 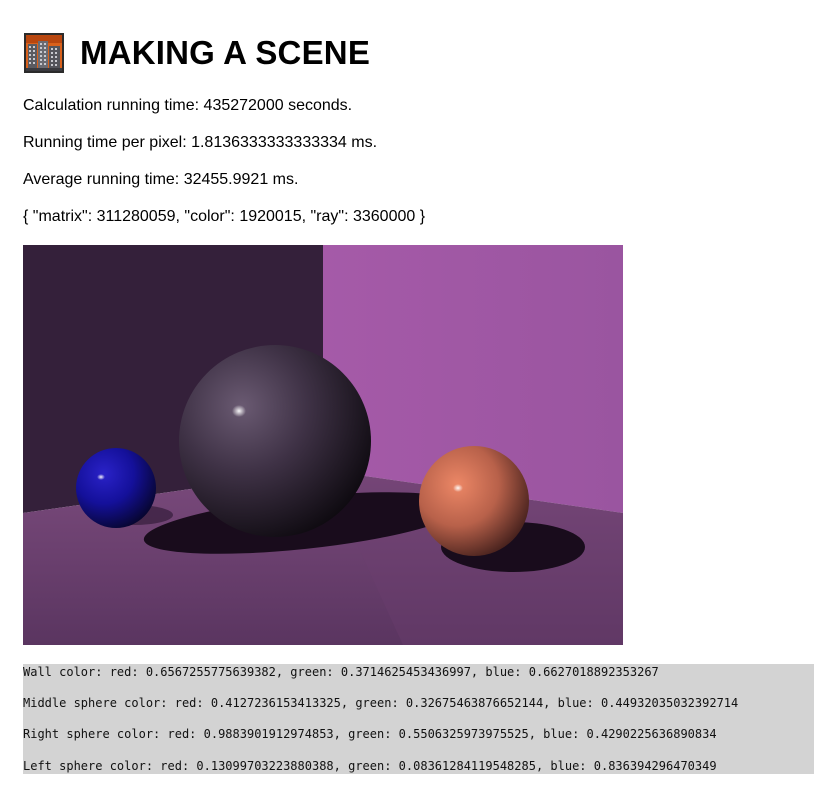 What do you see at coordinates (161, 179) in the screenshot?
I see `average-time-text: Average running time: 32455.9921 ms.` at bounding box center [161, 179].